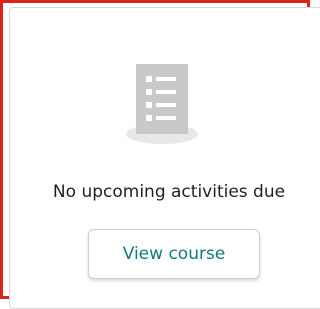 This screenshot has width=320, height=309. Describe the element at coordinates (174, 254) in the screenshot. I see `view-course-button: View course` at that location.